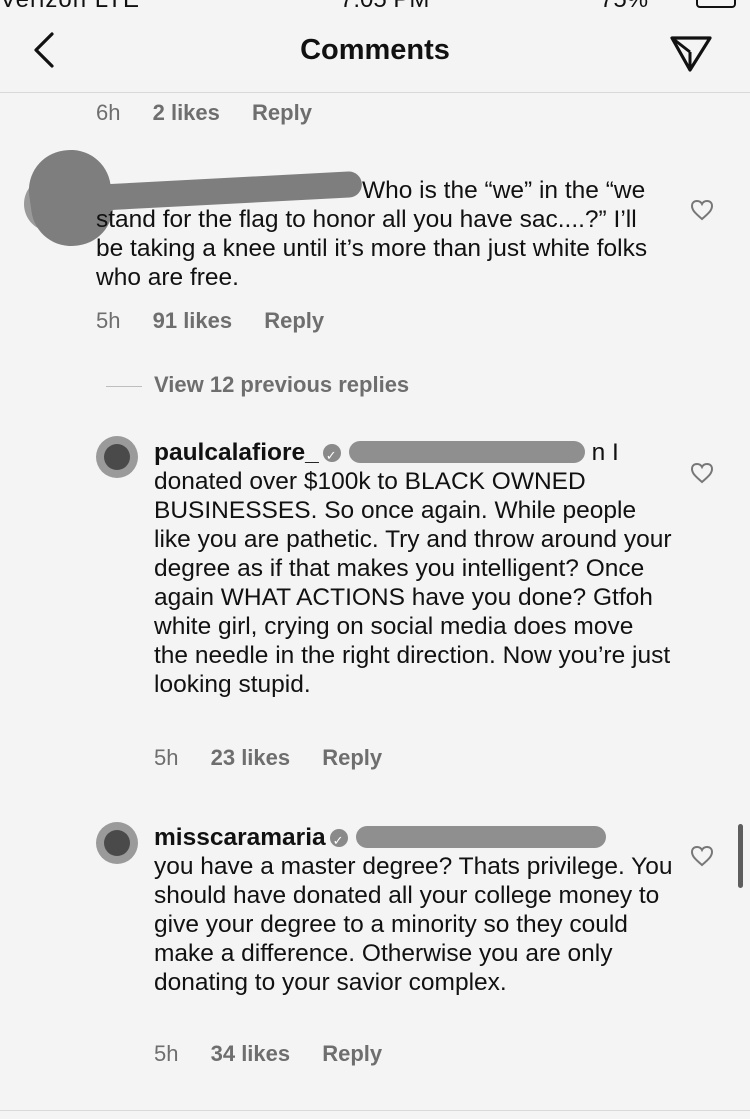  I want to click on likes-count: 2 likes, so click(186, 112).